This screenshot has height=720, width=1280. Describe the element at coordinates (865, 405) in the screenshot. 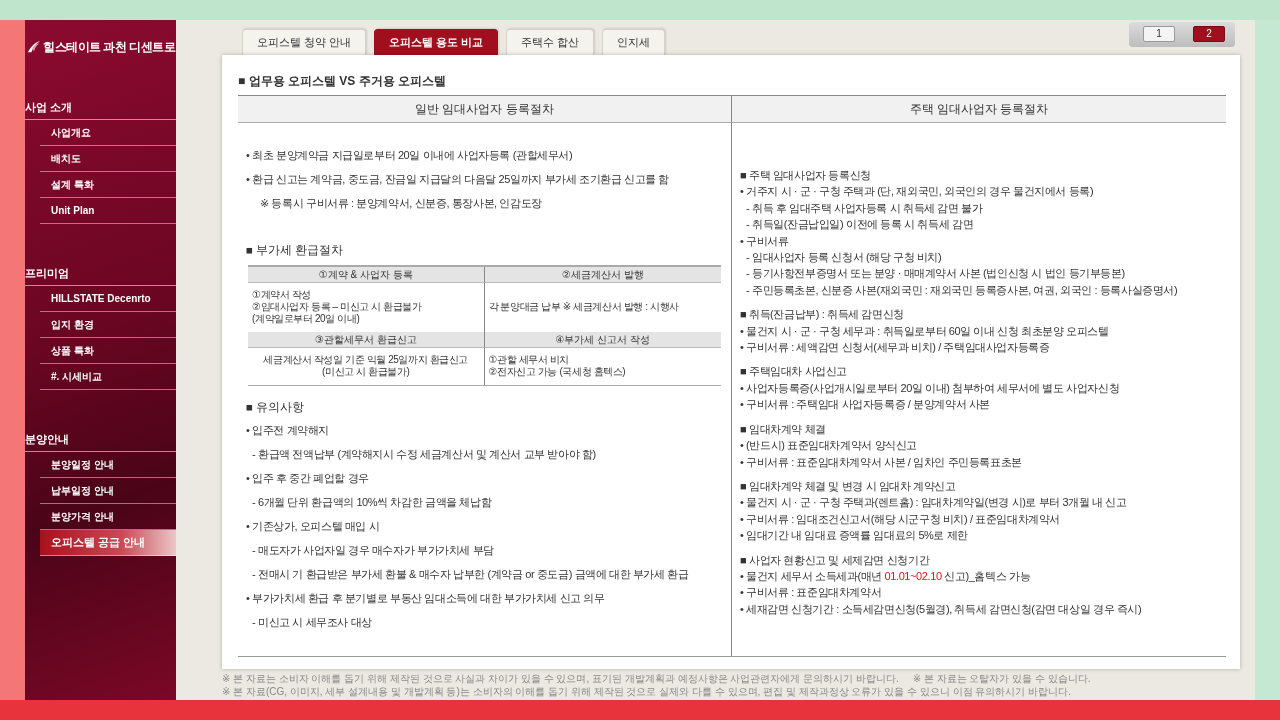

I see `list-text: • 구비서류 : 주택임대 사업자등록증 / 분양계약서 사본` at that location.